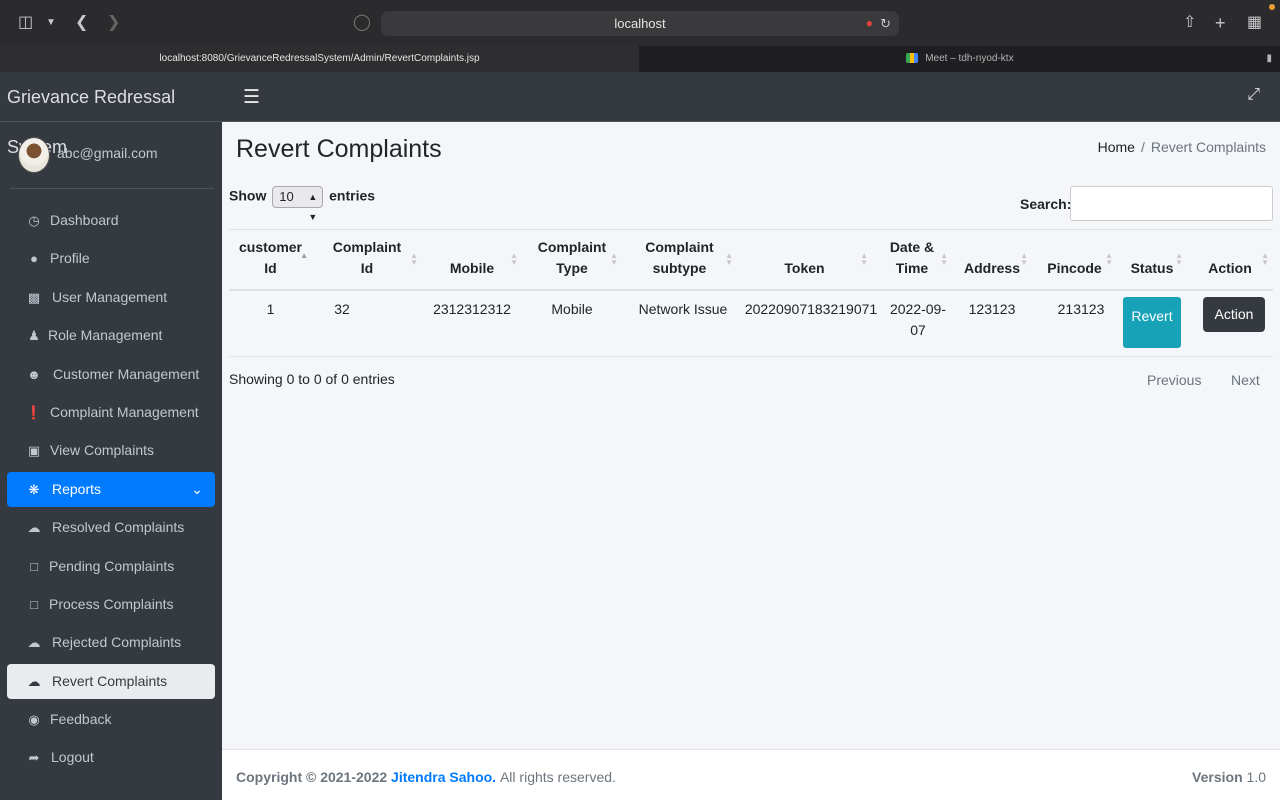 This screenshot has height=800, width=1280. What do you see at coordinates (869, 23) in the screenshot?
I see `mic-icon: ●` at bounding box center [869, 23].